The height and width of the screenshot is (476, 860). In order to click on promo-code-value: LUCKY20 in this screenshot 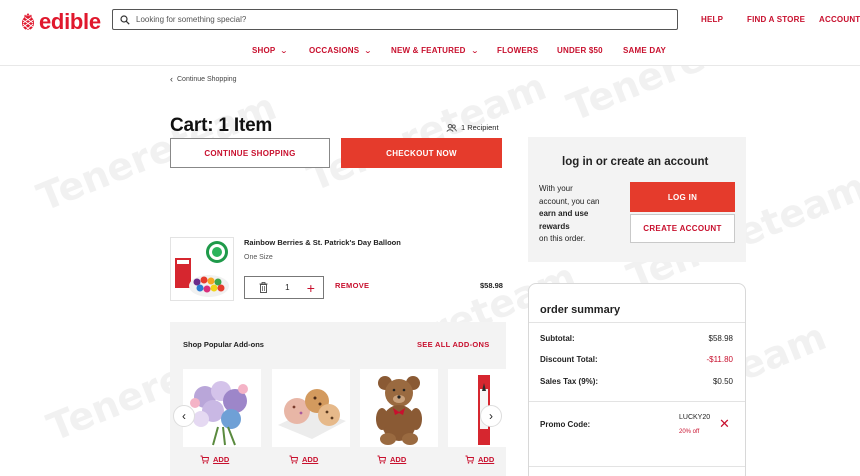, I will do `click(695, 417)`.